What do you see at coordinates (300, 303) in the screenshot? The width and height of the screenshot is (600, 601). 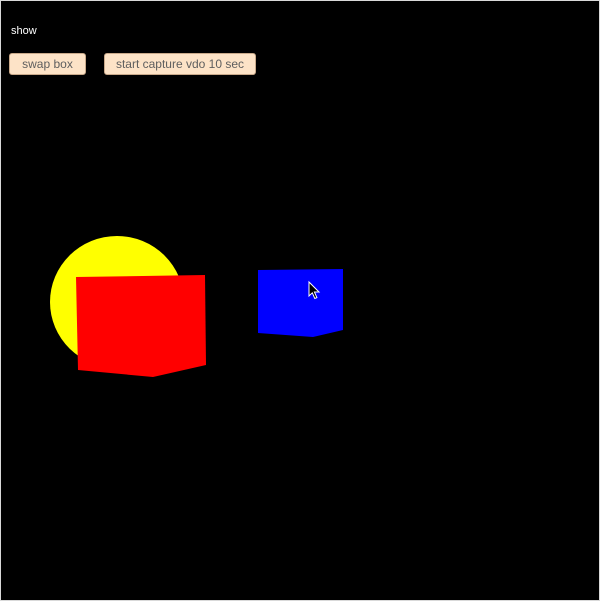 I see `blue-box` at bounding box center [300, 303].